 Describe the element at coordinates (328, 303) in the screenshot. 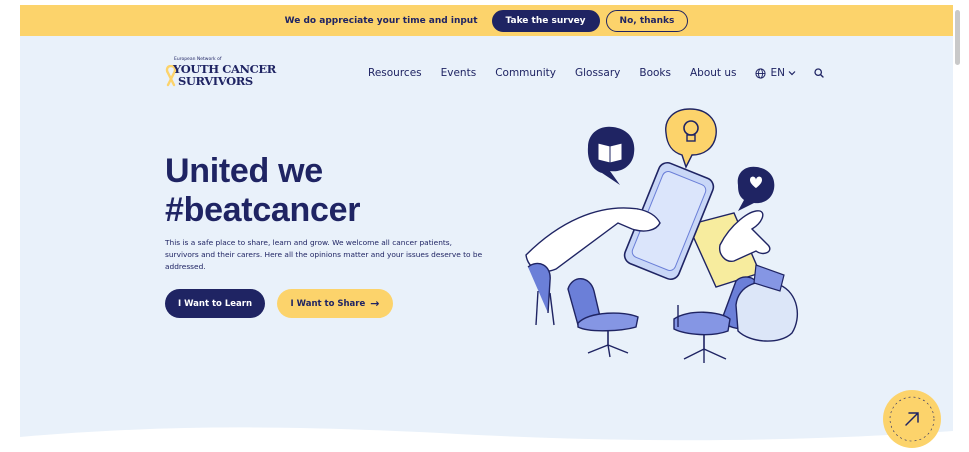

I see `share-button-label: I Want to Share` at that location.